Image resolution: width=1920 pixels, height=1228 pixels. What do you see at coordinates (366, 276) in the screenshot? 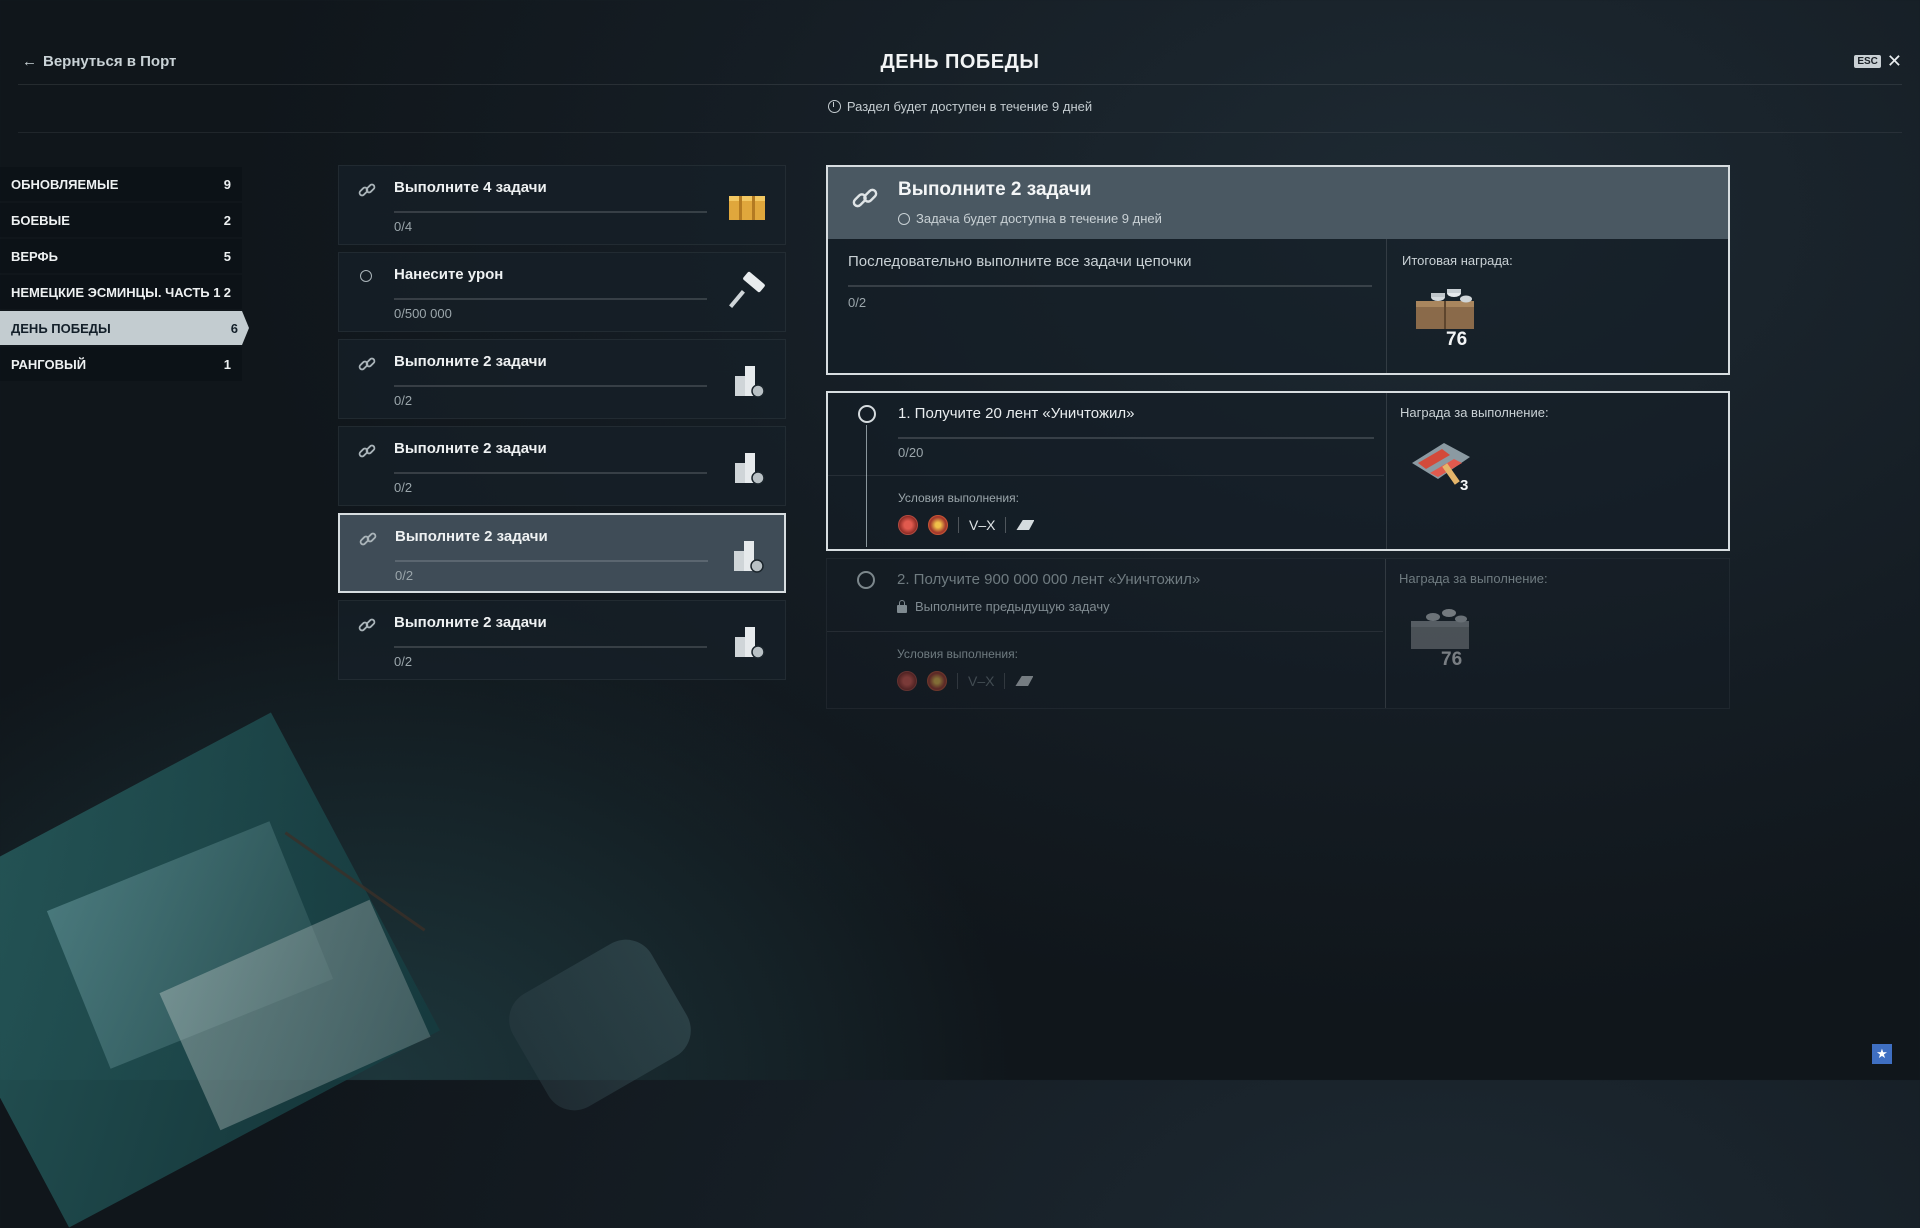
I see `circle-icon` at bounding box center [366, 276].